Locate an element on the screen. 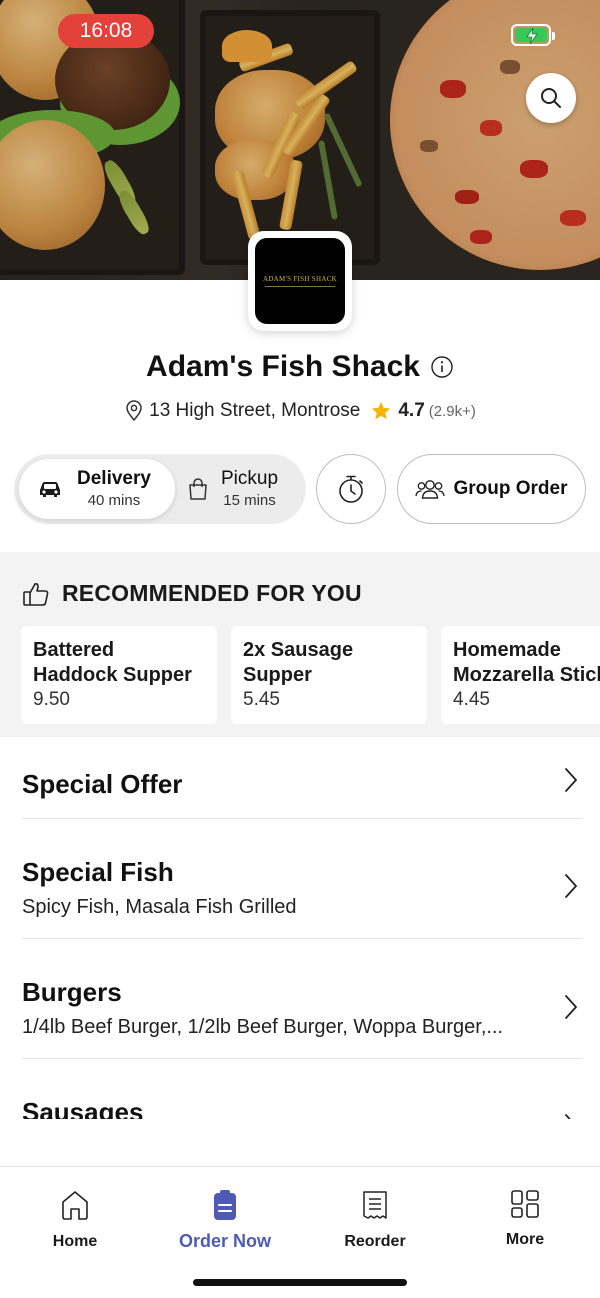 This screenshot has width=600, height=1298. nav-label: More is located at coordinates (525, 1239).